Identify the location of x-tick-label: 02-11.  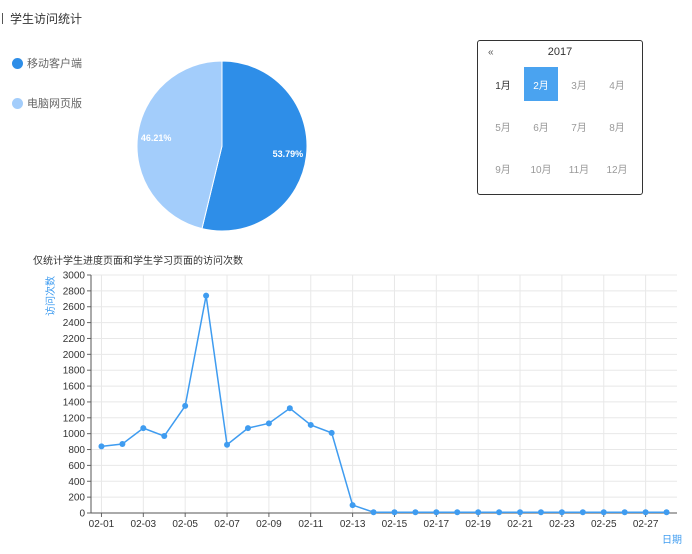
(310, 524).